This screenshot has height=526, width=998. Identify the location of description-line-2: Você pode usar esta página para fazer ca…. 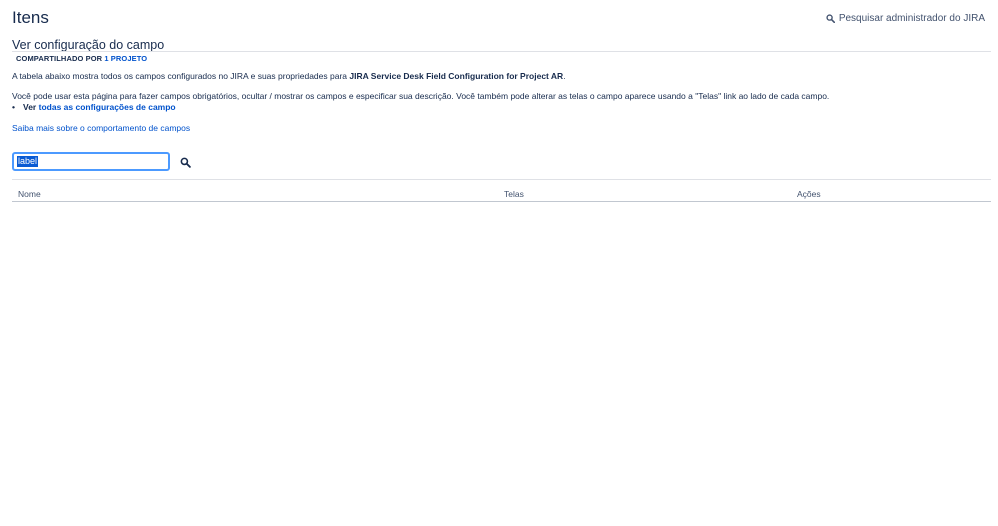
(421, 96).